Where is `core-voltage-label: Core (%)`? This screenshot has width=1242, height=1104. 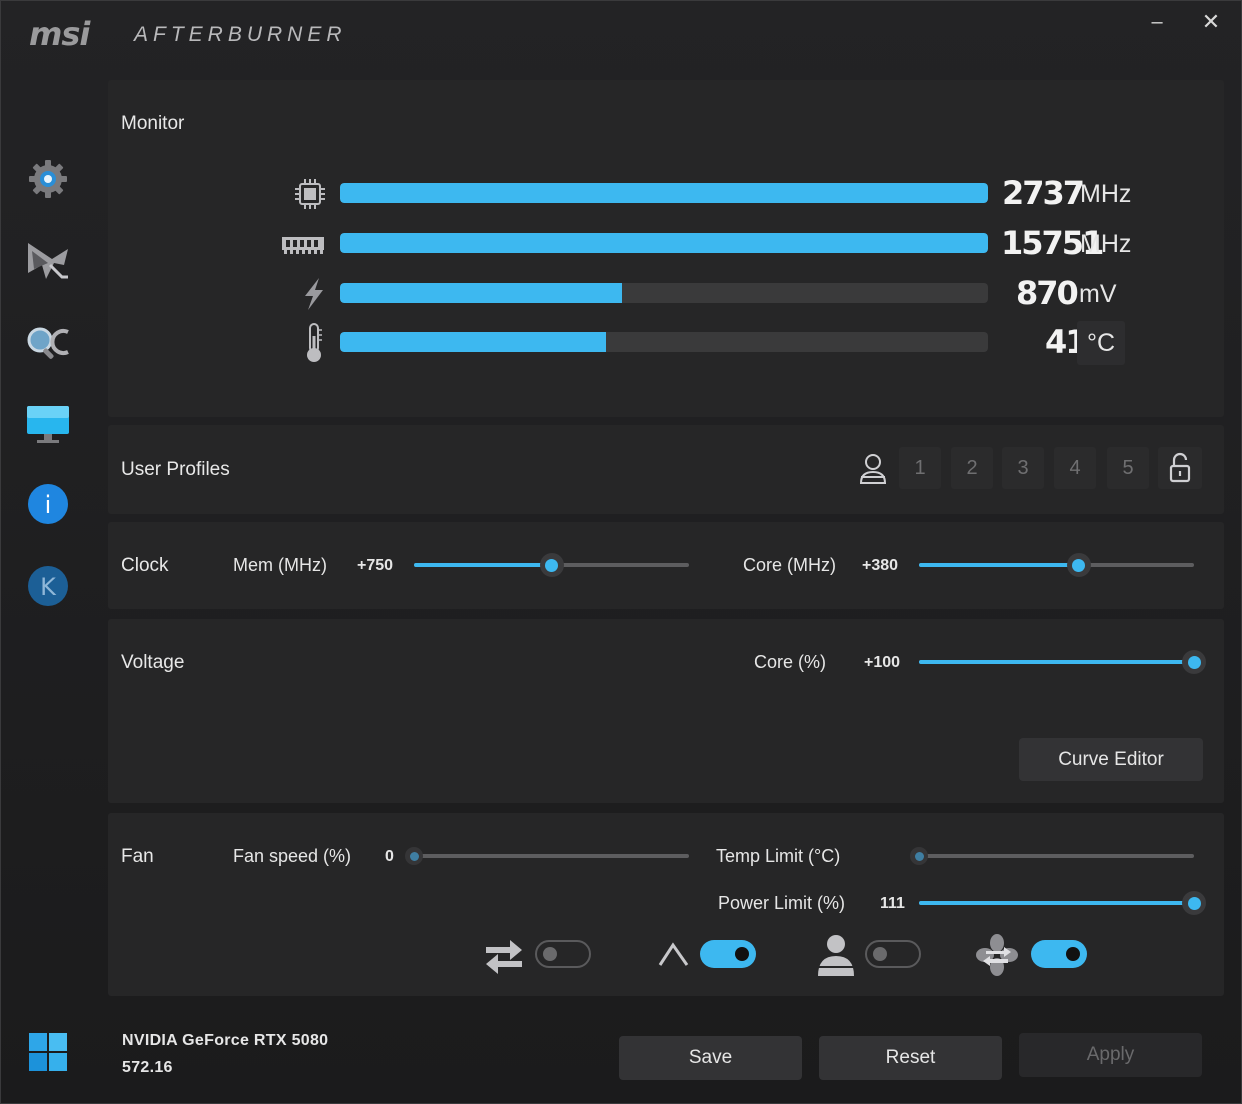
core-voltage-label: Core (%) is located at coordinates (790, 662).